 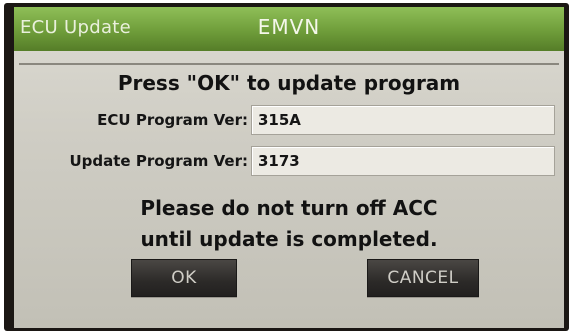 I want to click on update-program-version-value: 3173, so click(x=279, y=161).